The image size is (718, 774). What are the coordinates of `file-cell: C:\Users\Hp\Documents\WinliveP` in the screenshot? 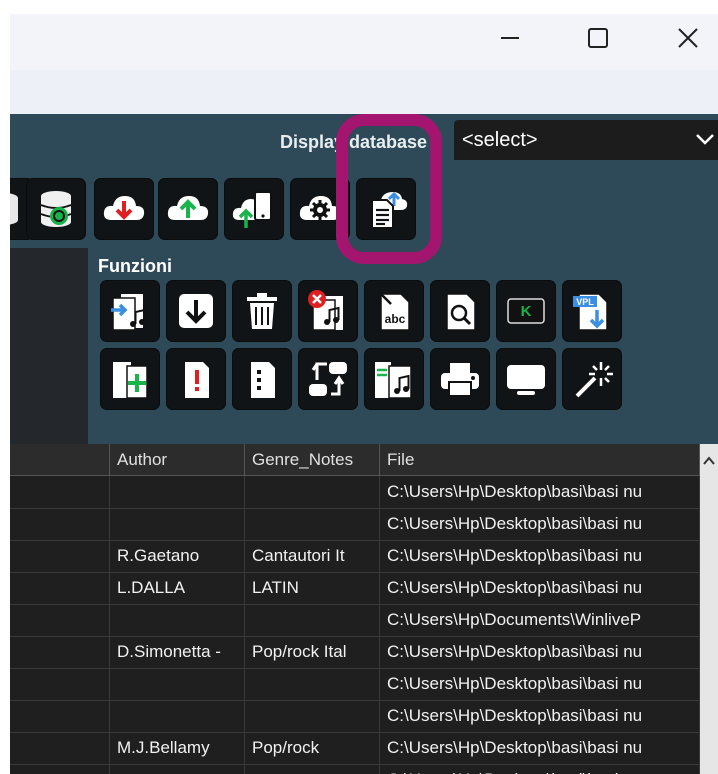 It's located at (540, 620).